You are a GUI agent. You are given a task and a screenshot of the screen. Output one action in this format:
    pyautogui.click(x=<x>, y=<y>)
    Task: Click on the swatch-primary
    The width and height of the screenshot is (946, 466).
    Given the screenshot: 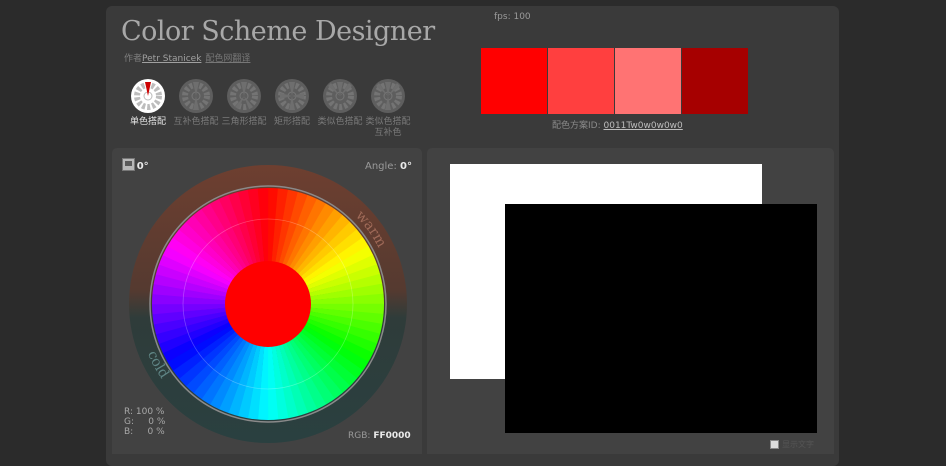 What is the action you would take?
    pyautogui.click(x=514, y=81)
    